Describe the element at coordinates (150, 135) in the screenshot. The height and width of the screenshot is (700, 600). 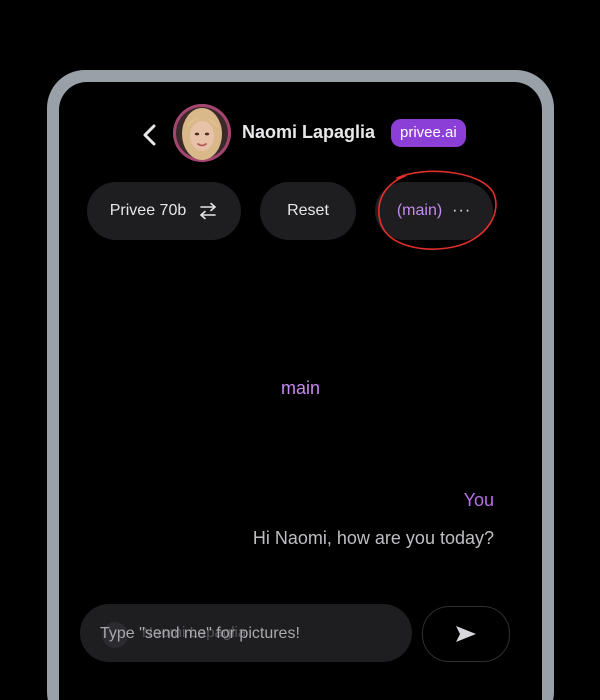
I see `chevron-left-icon` at that location.